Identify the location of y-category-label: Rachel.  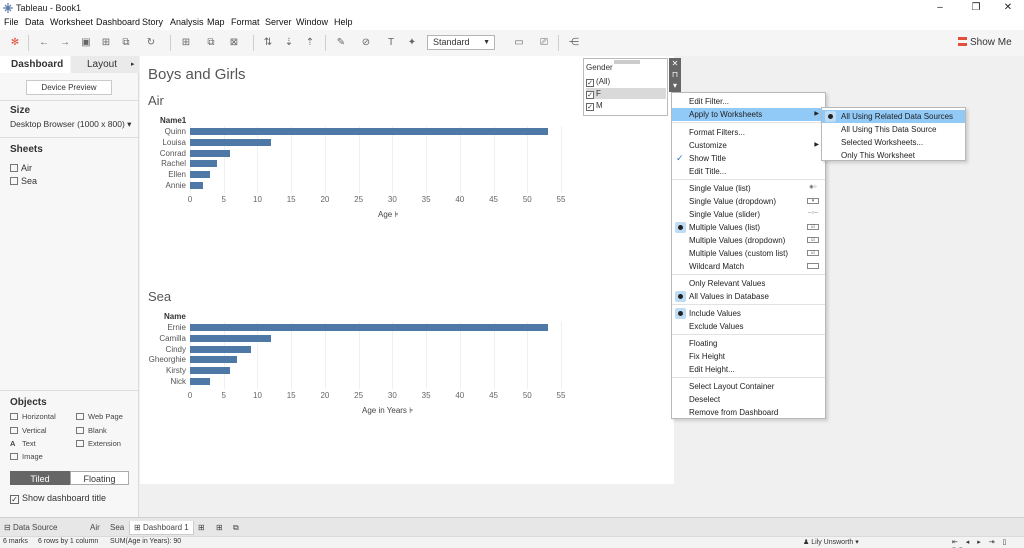
(164, 163).